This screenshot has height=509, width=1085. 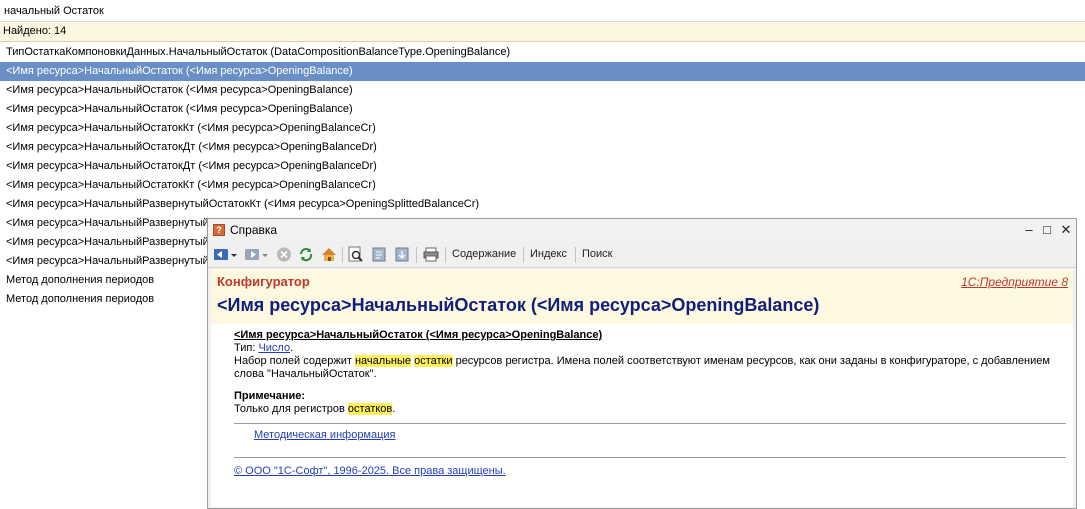 I want to click on forward-dropdown-icon, so click(x=265, y=254).